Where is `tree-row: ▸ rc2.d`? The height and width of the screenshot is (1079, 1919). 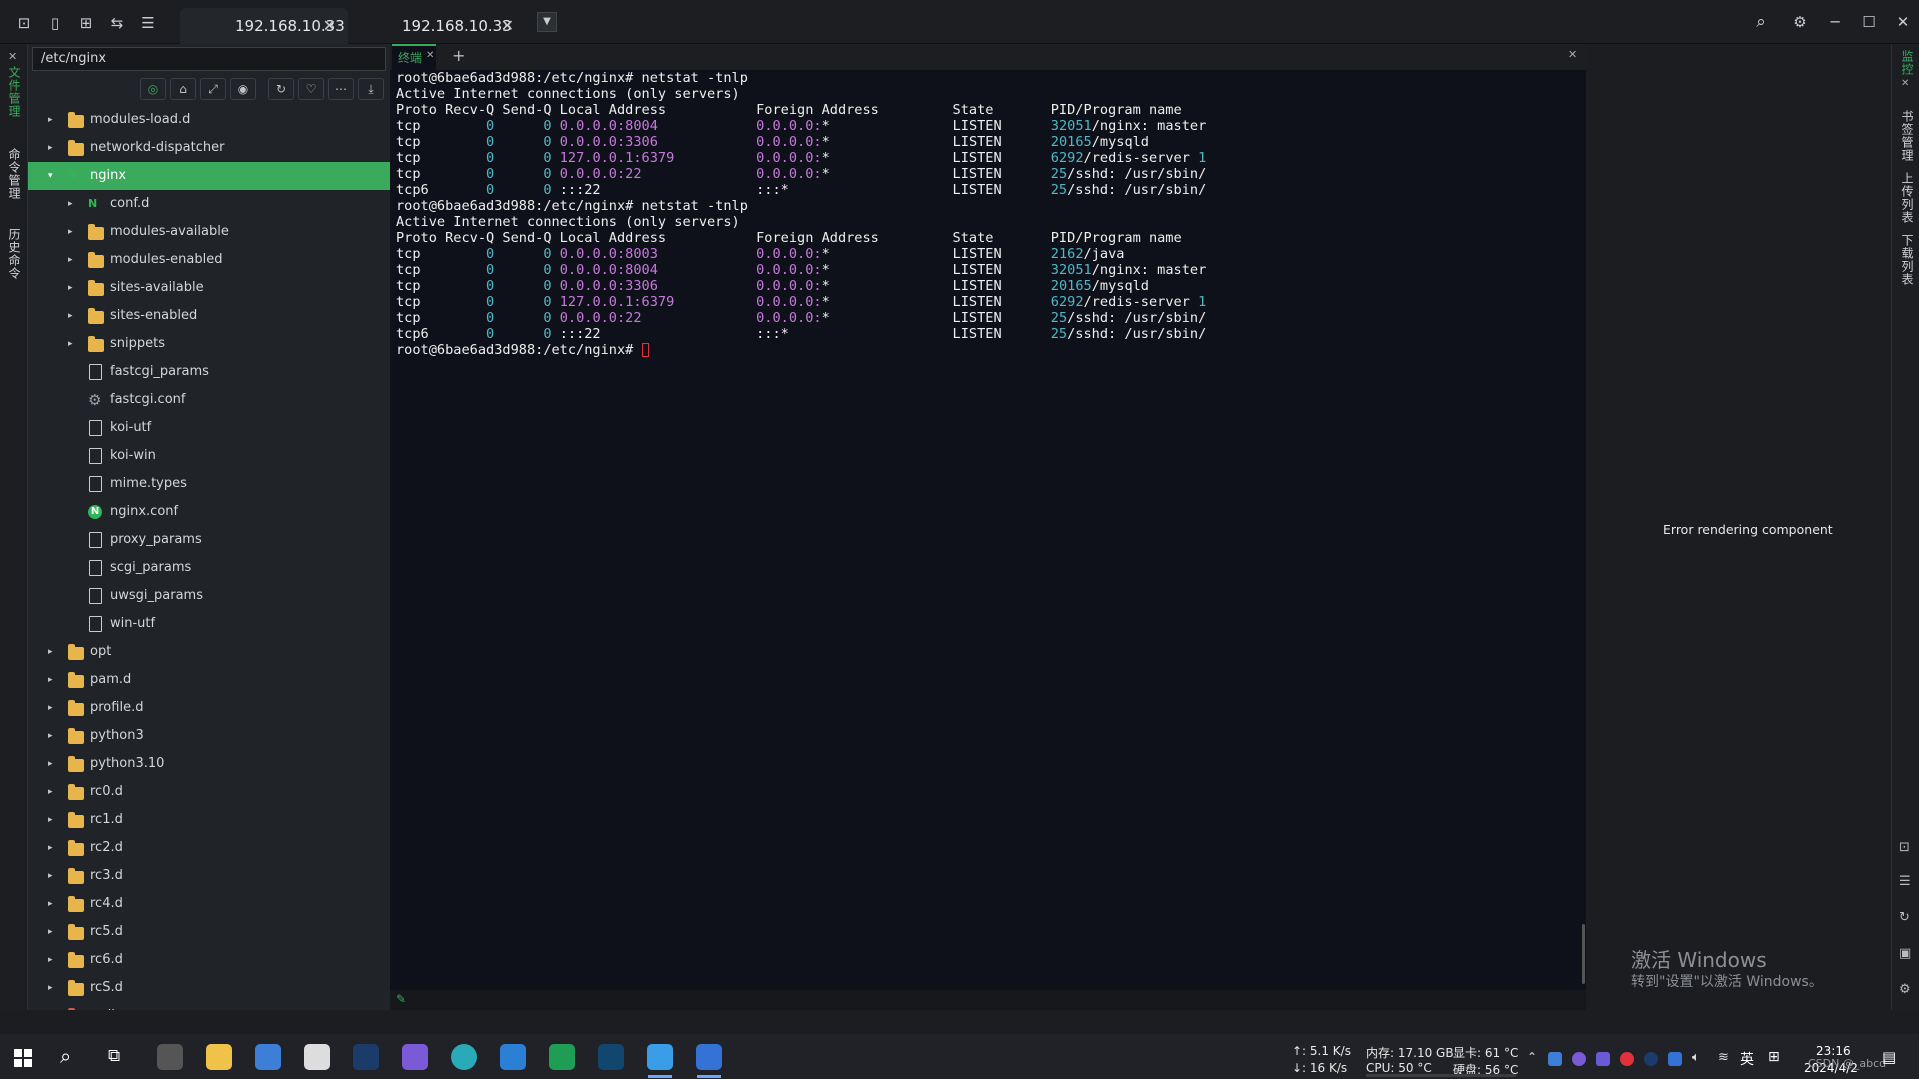
tree-row: ▸ rc2.d is located at coordinates (209, 848).